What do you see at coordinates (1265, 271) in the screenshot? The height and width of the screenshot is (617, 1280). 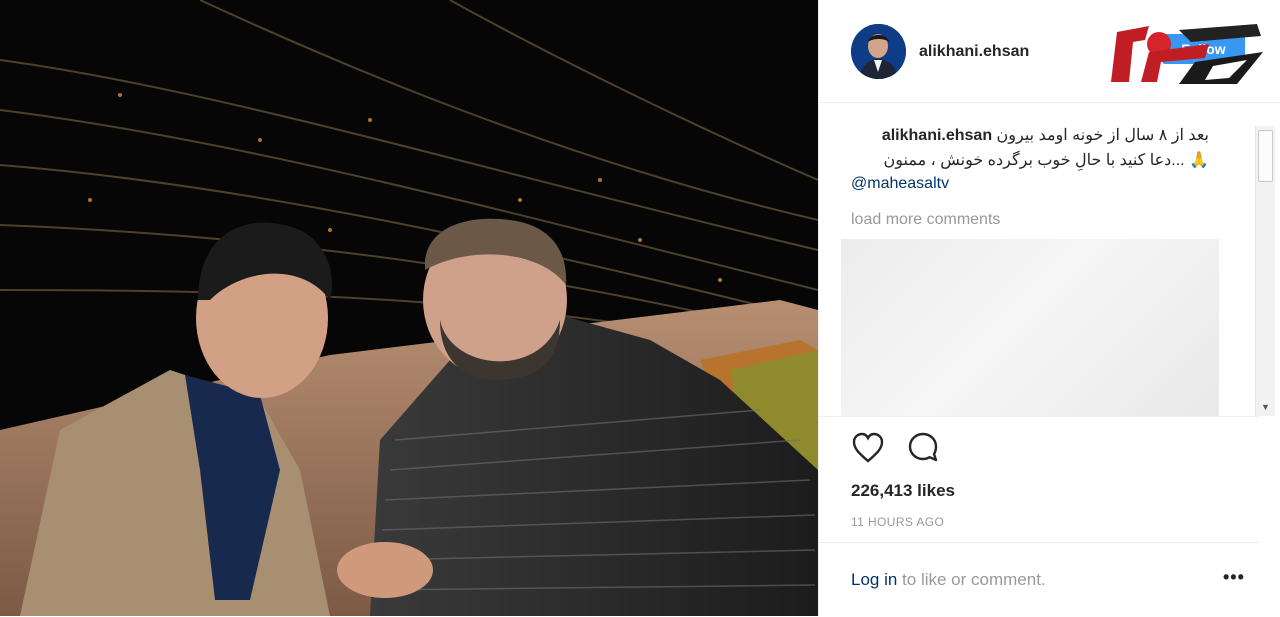 I see `comments-scrollbar: ▲ ▼` at bounding box center [1265, 271].